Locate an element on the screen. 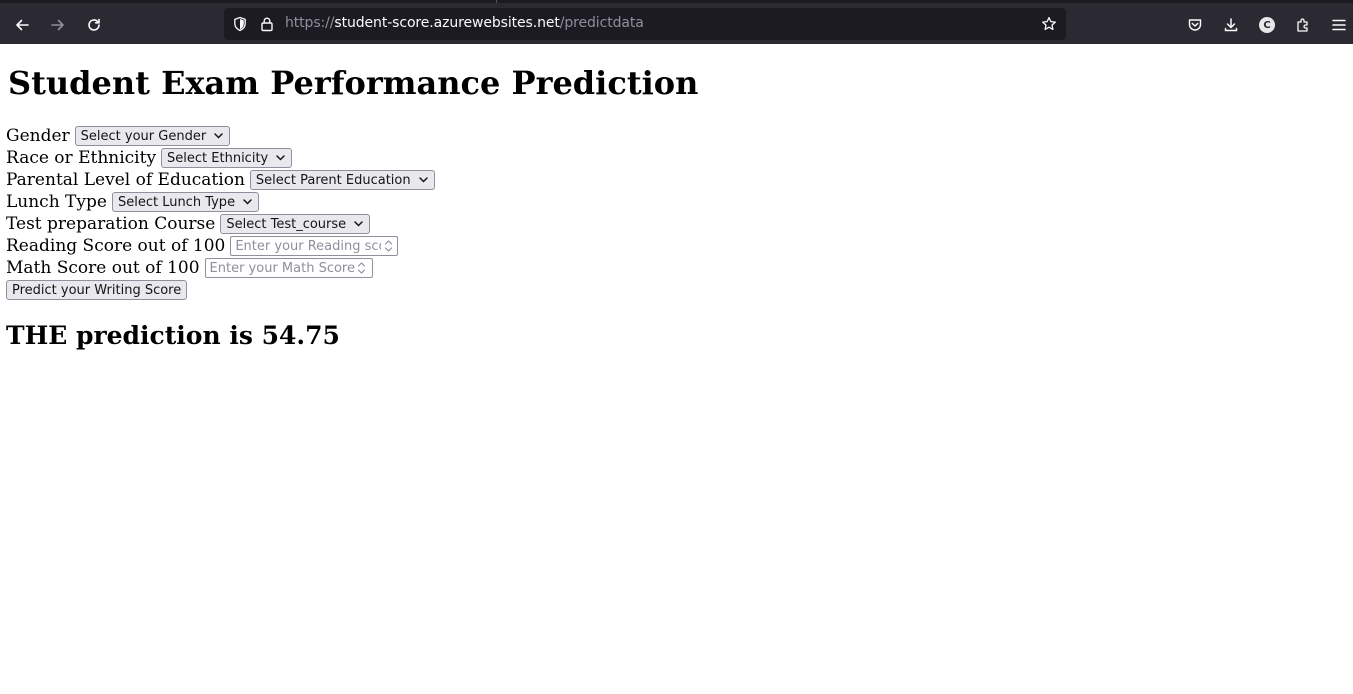 The height and width of the screenshot is (694, 1353). reading-score-input: Enter your Reading score is located at coordinates (314, 246).